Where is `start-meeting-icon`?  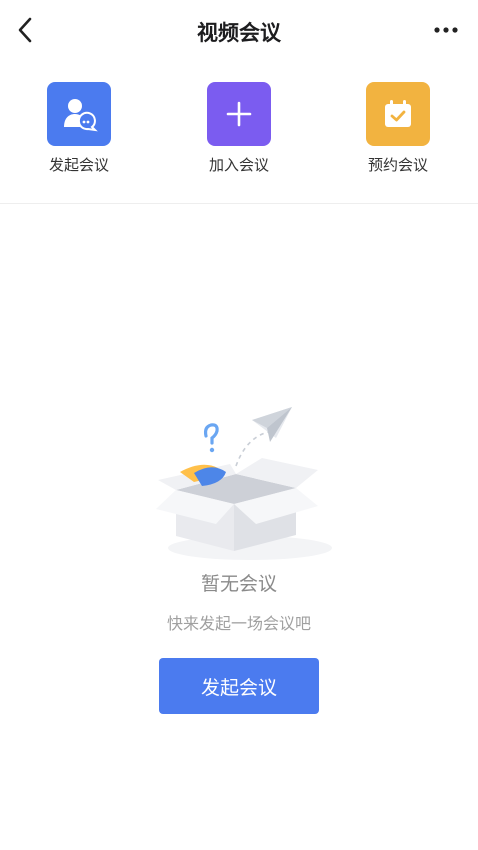
start-meeting-icon is located at coordinates (81, 115).